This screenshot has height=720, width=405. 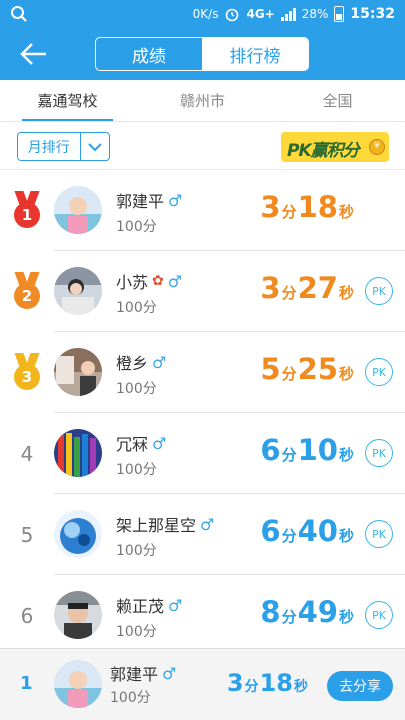 I want to click on ranking-row: 2 小苏 ✿ ♂ 100分 3 分 27 秒 PK, so click(x=209, y=291).